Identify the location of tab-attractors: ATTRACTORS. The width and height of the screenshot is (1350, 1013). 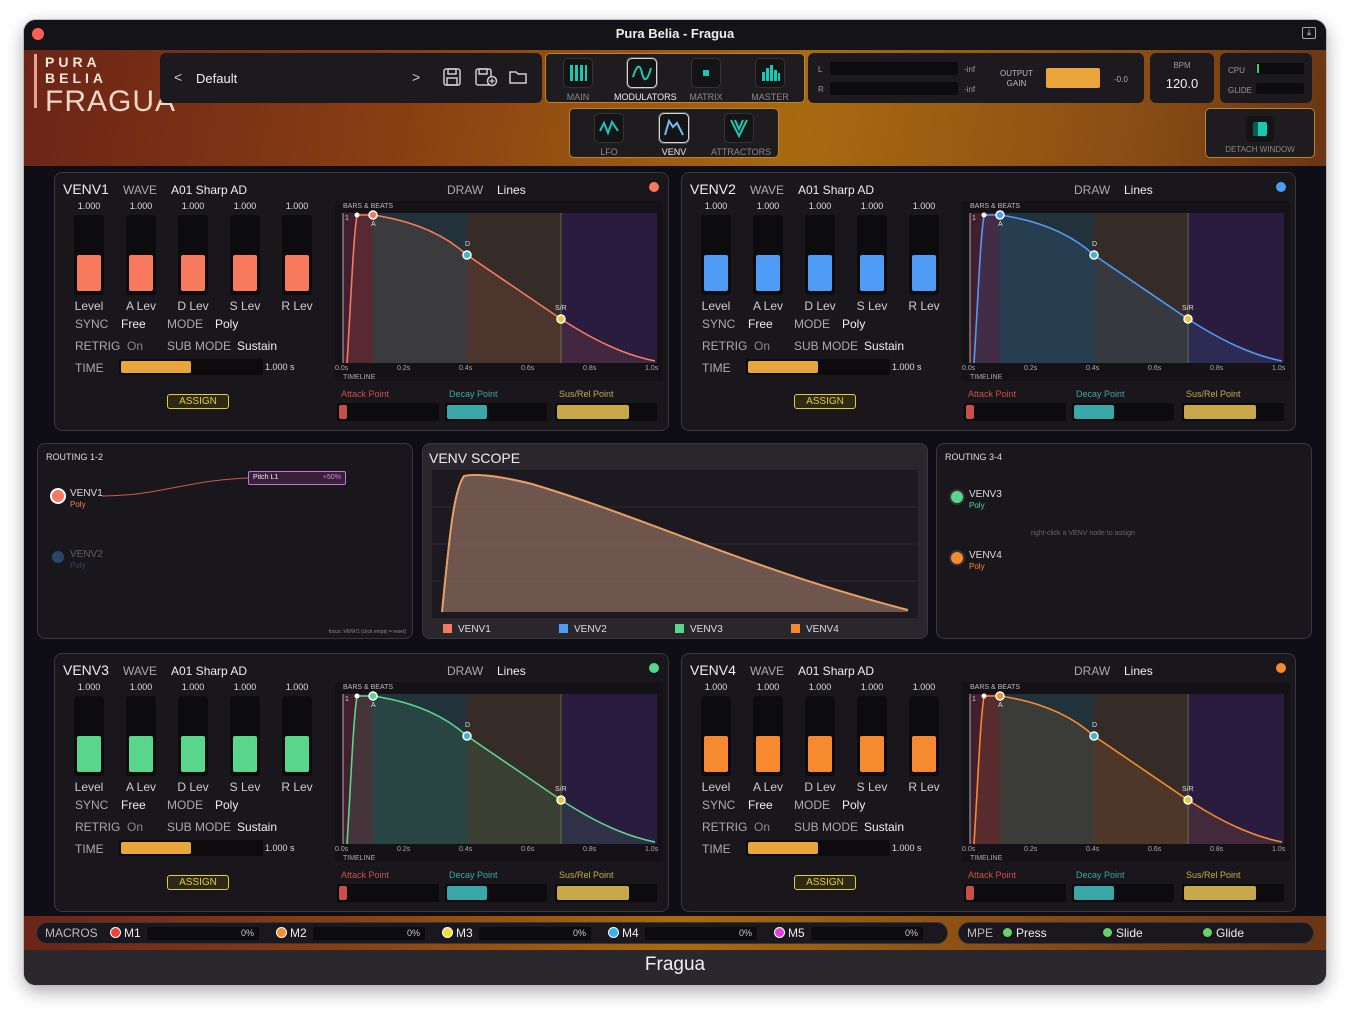
(741, 134).